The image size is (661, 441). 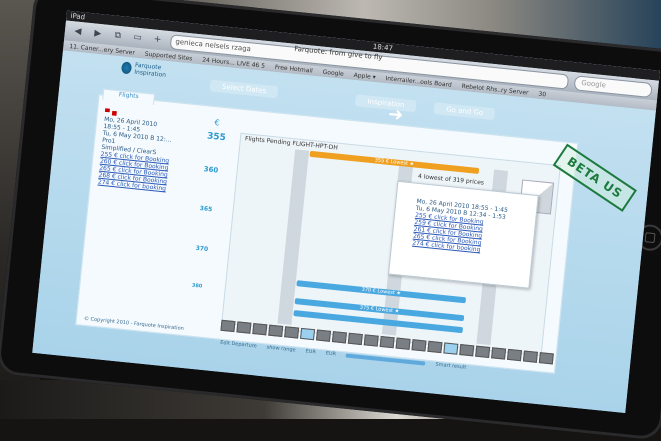 I want to click on back-arrow-icon: ◀, so click(x=77, y=31).